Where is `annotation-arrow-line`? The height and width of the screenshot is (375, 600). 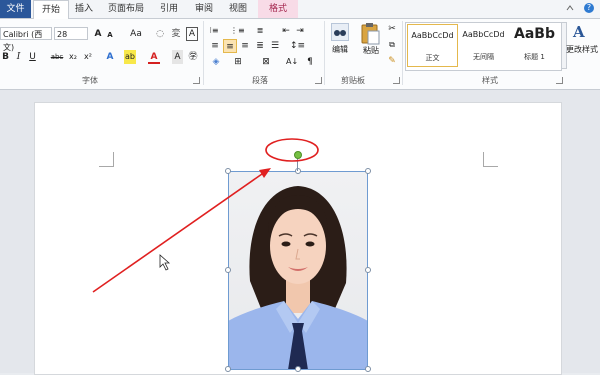 annotation-arrow-line is located at coordinates (177, 233).